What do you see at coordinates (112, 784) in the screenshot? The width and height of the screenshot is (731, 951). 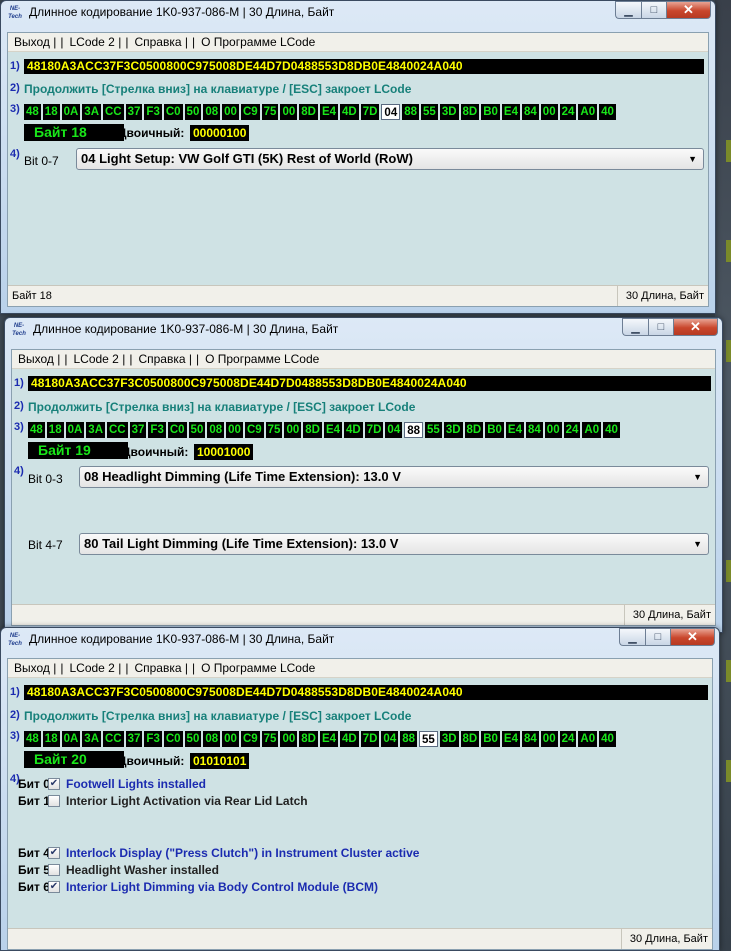 I see `bit-checkbox-row: Бит 0 ✔ Footwell Lights installed` at bounding box center [112, 784].